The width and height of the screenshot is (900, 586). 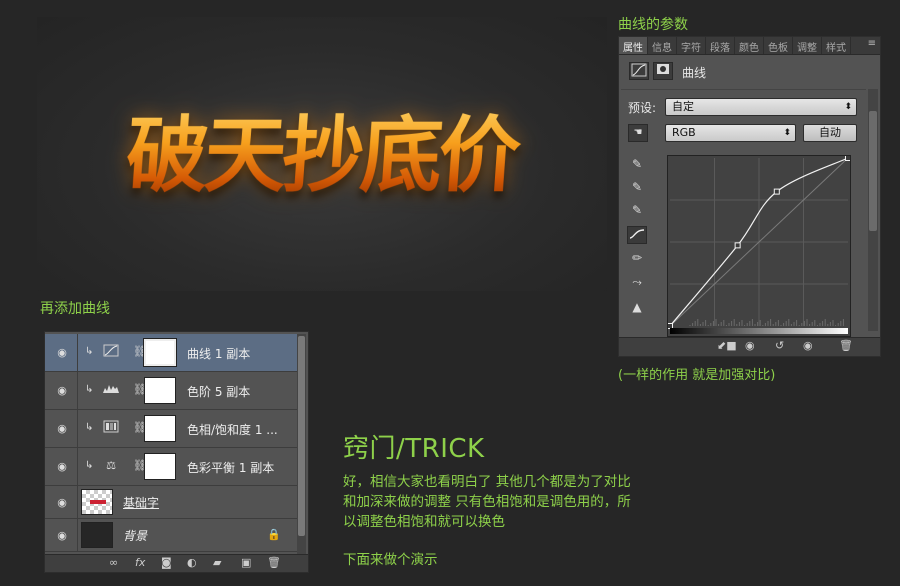 What do you see at coordinates (637, 307) in the screenshot?
I see `clipping-warning-icon: ▲` at bounding box center [637, 307].